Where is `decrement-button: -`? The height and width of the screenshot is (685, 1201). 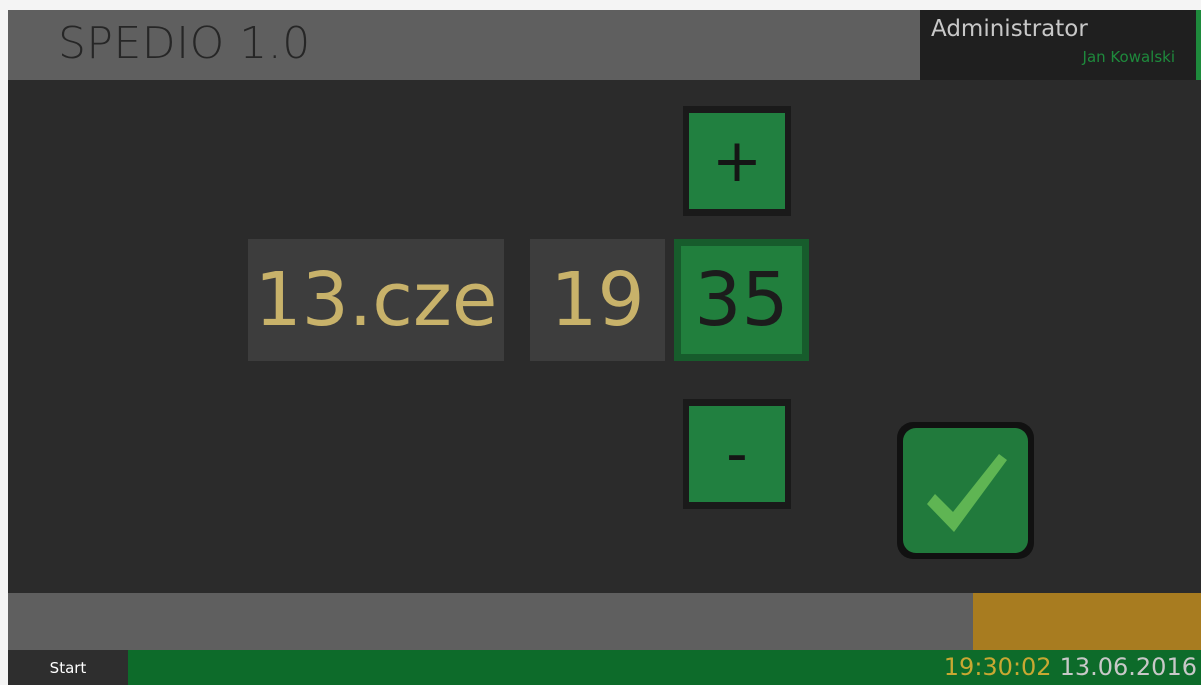
decrement-button: - is located at coordinates (737, 454).